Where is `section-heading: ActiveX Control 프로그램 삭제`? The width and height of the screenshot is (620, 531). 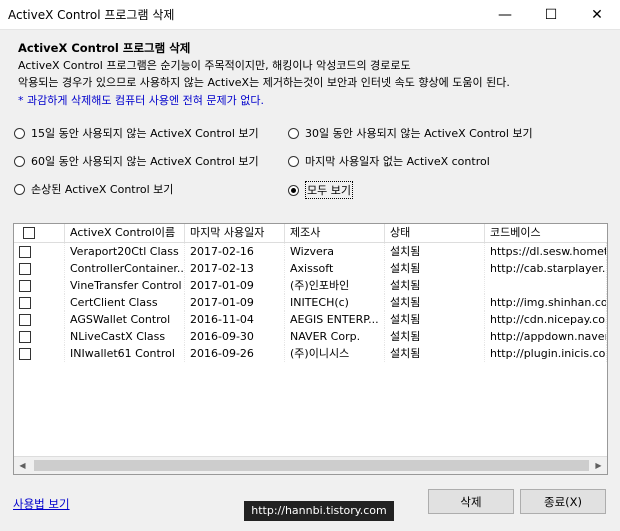
section-heading: ActiveX Control 프로그램 삭제 is located at coordinates (104, 48).